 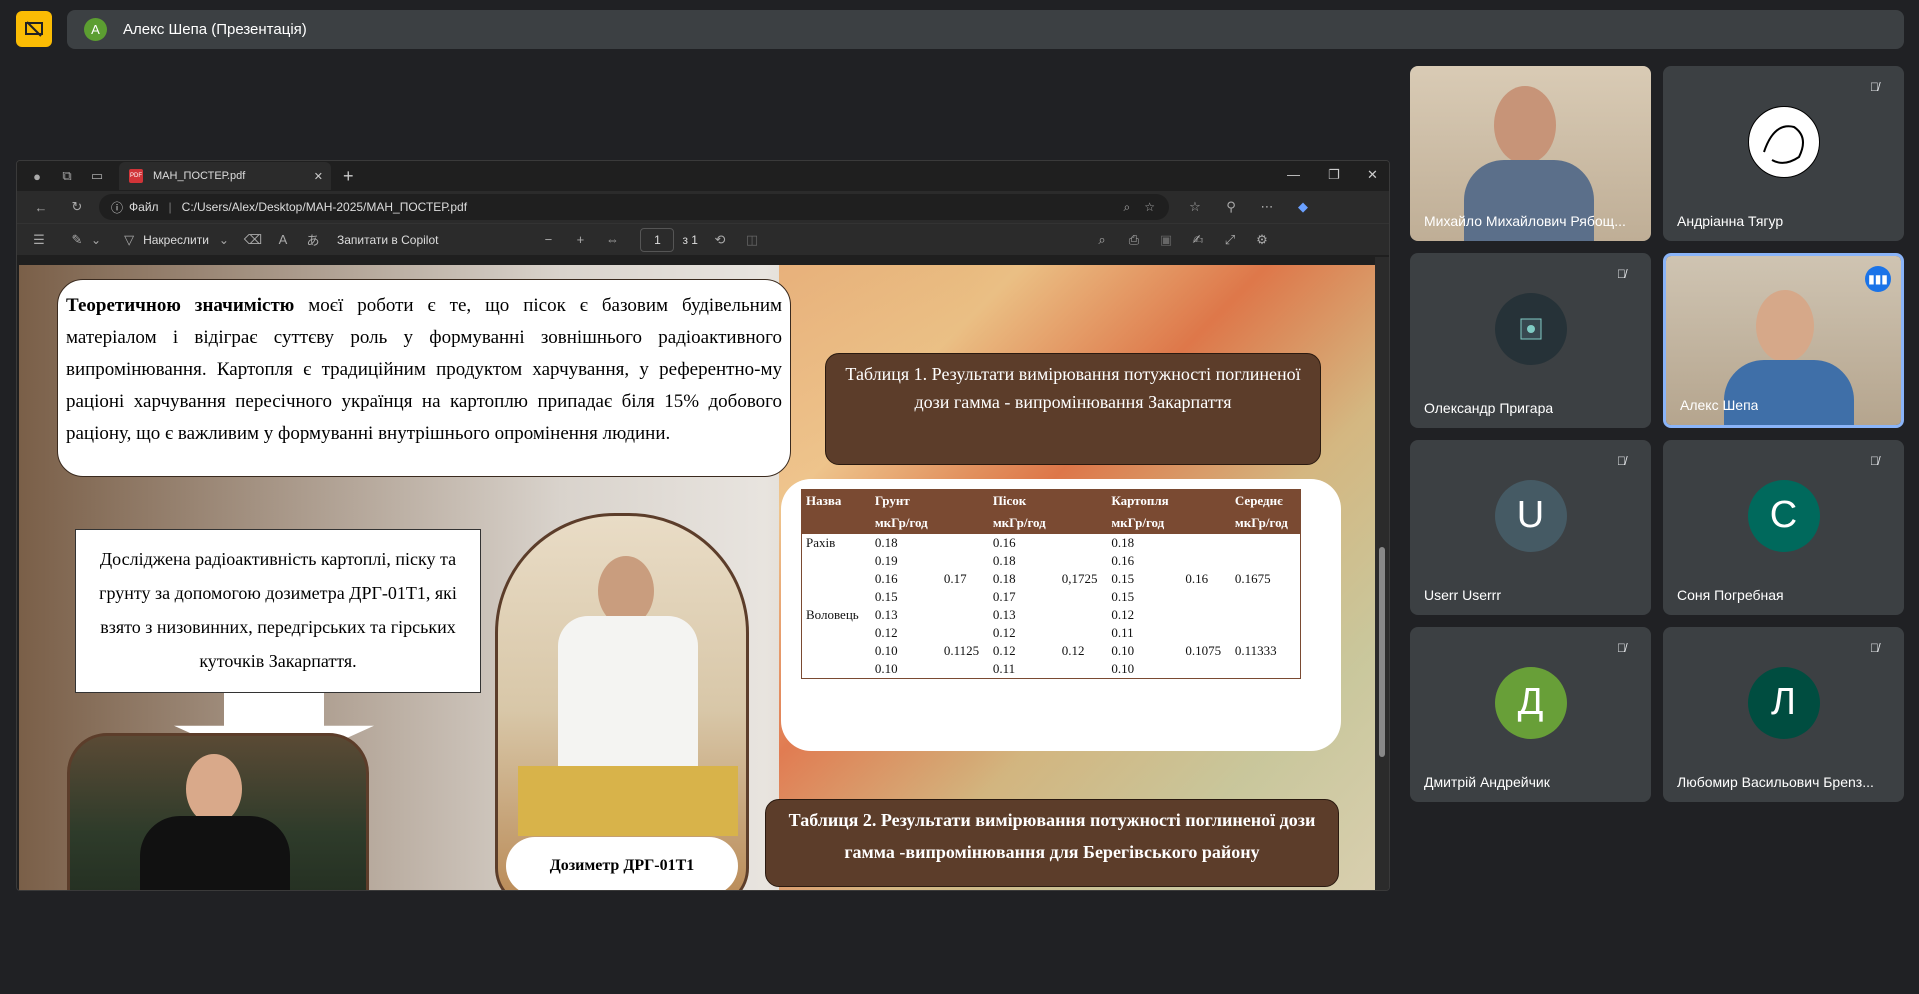 I want to click on new-tab-icon: +, so click(x=348, y=176).